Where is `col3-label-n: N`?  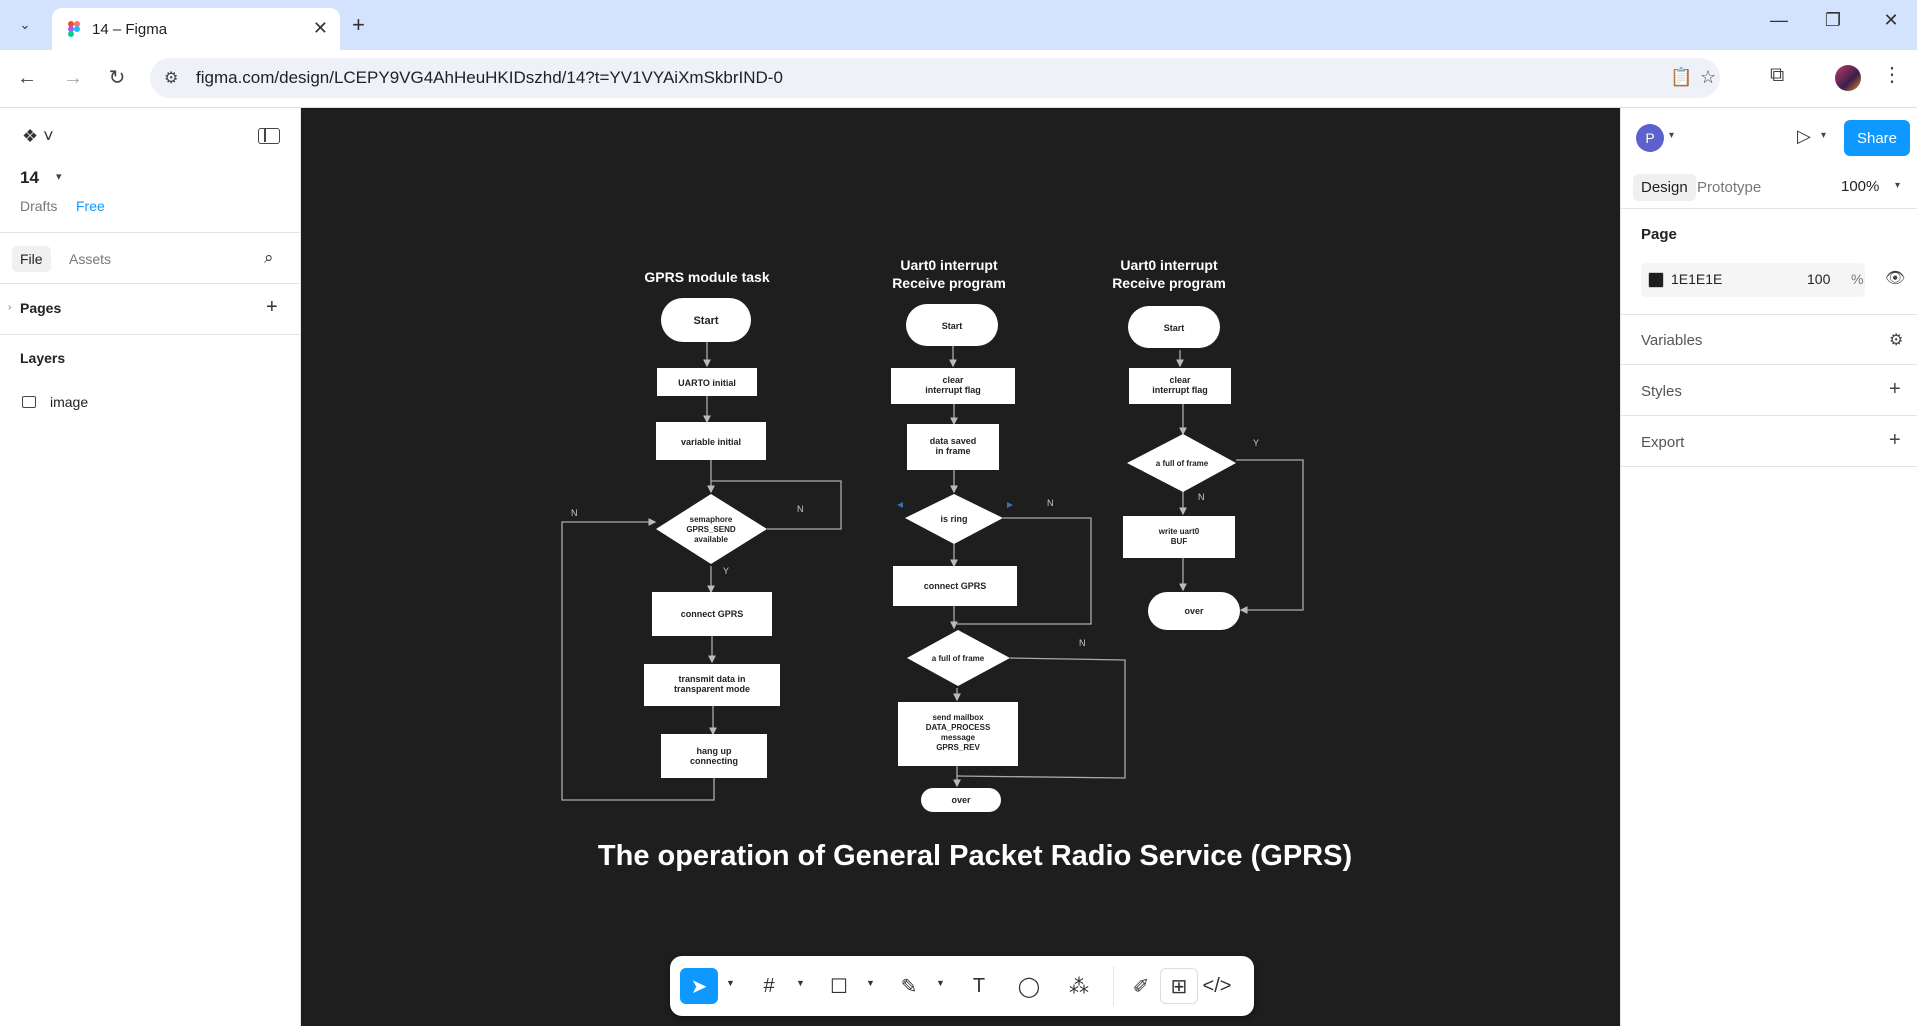
col3-label-n: N is located at coordinates (1201, 497).